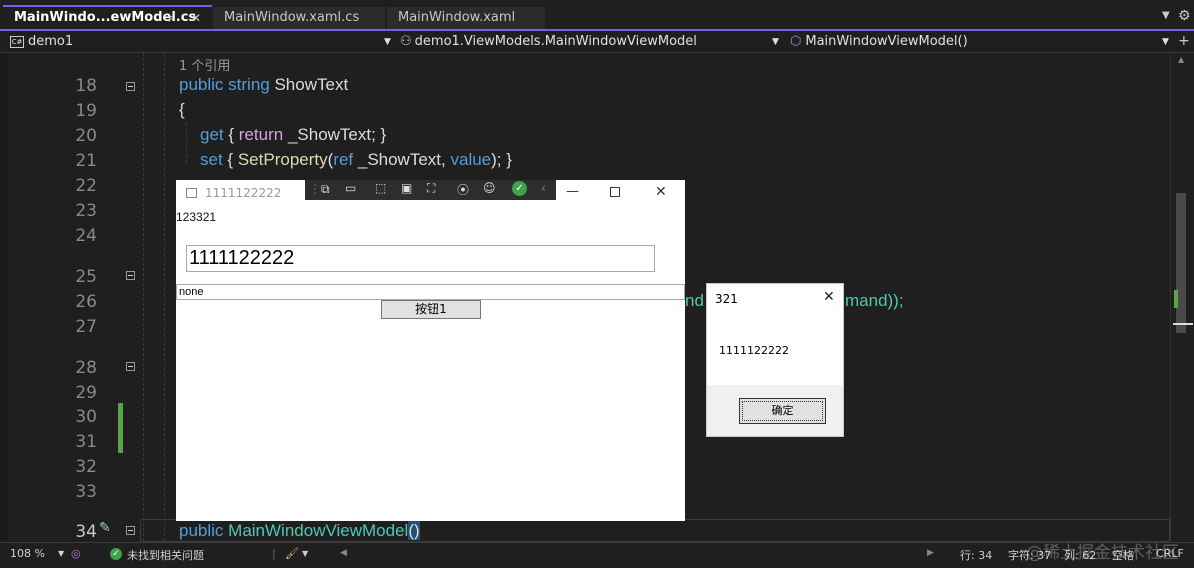 The image size is (1194, 568). Describe the element at coordinates (796, 41) in the screenshot. I see `method-icon: ⬡` at that location.